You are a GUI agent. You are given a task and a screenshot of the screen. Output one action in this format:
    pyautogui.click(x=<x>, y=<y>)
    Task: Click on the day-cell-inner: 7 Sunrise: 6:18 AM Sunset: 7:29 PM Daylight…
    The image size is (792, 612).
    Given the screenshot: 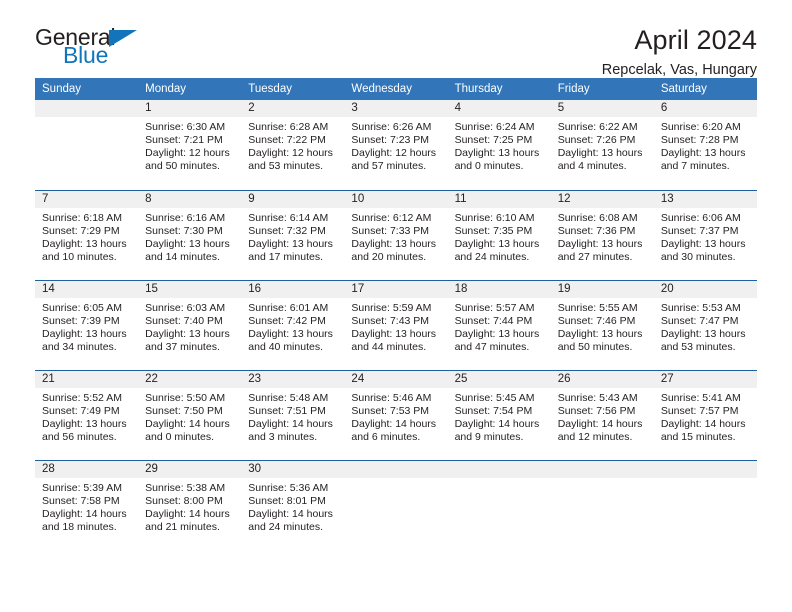 What is the action you would take?
    pyautogui.click(x=87, y=234)
    